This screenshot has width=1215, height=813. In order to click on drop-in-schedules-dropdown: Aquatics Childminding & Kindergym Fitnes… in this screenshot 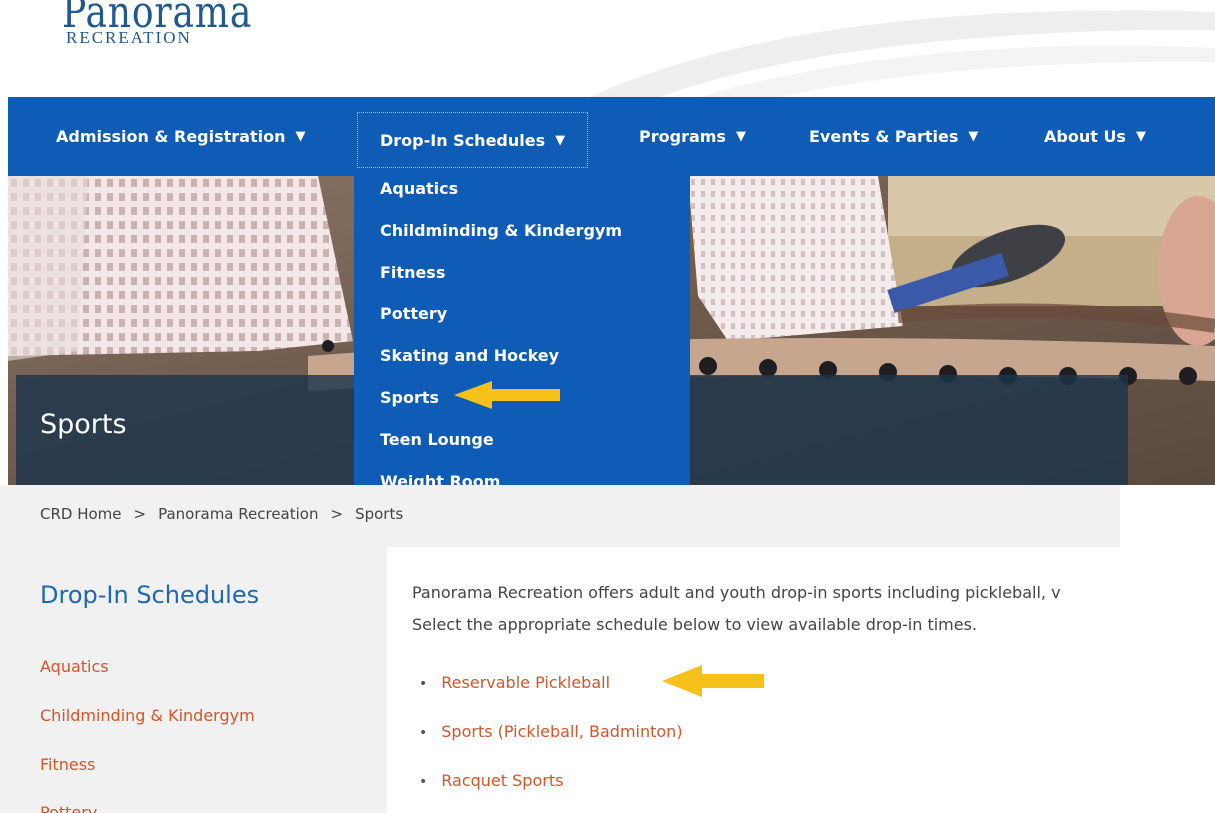, I will do `click(522, 338)`.